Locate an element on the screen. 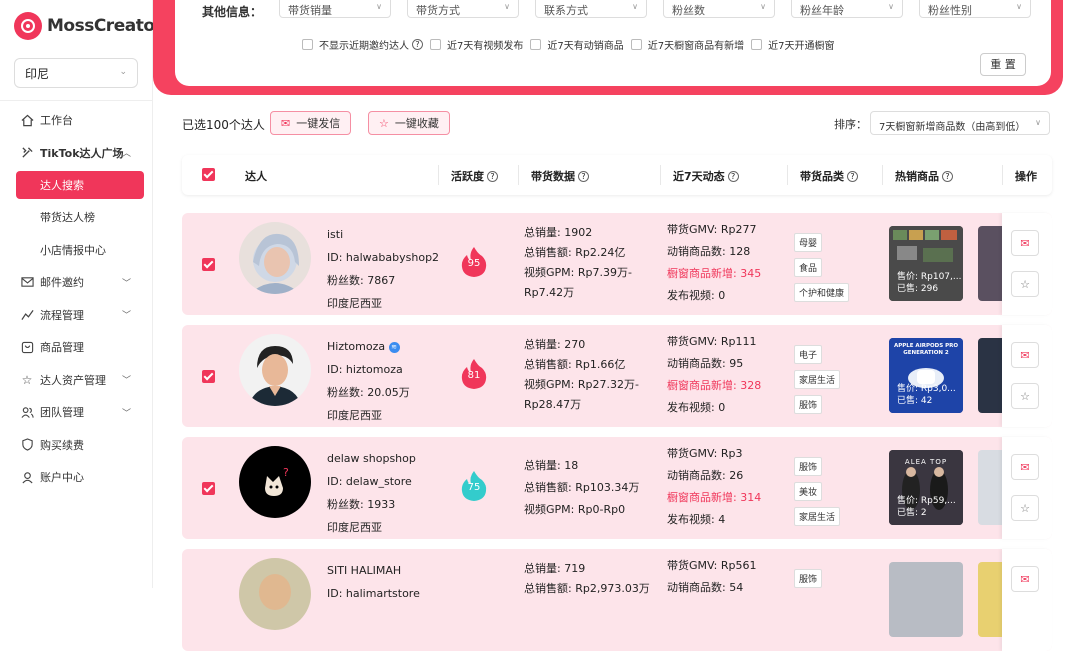 The image size is (1080, 651). product-card: 售价: Rp107,... 已售: 296 is located at coordinates (926, 263).